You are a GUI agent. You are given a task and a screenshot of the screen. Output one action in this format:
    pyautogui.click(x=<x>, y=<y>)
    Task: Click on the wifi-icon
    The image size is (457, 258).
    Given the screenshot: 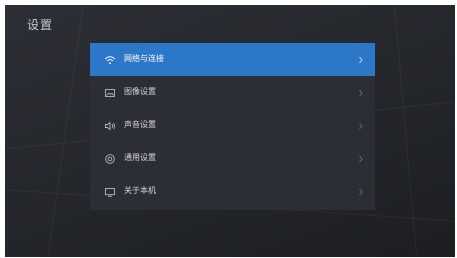 What is the action you would take?
    pyautogui.click(x=110, y=60)
    